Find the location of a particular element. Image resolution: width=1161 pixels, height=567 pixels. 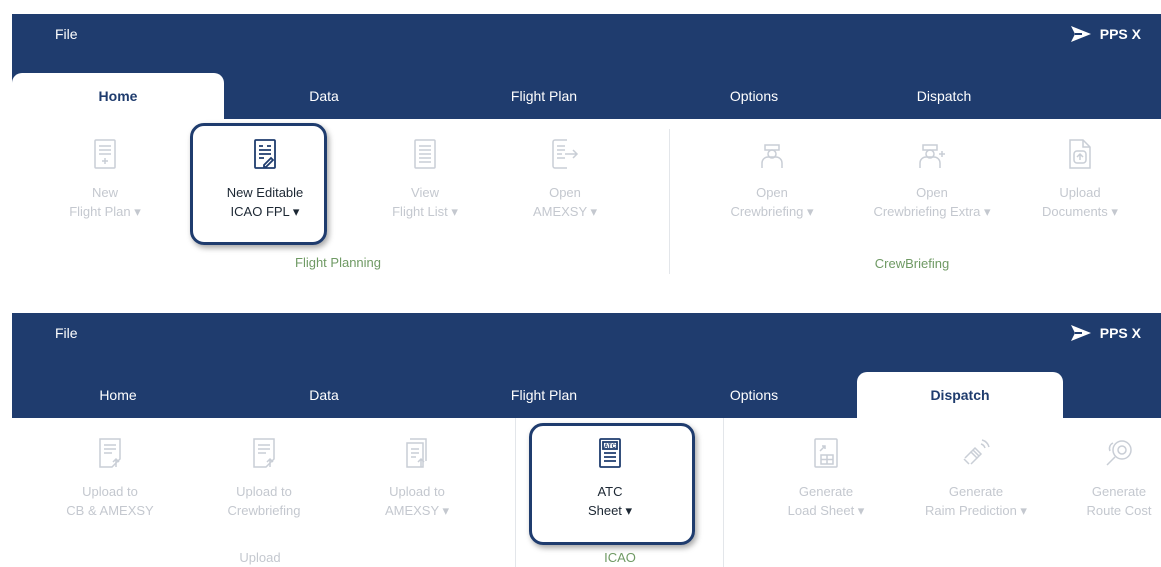

upload-crewbriefing-icon is located at coordinates (264, 453).